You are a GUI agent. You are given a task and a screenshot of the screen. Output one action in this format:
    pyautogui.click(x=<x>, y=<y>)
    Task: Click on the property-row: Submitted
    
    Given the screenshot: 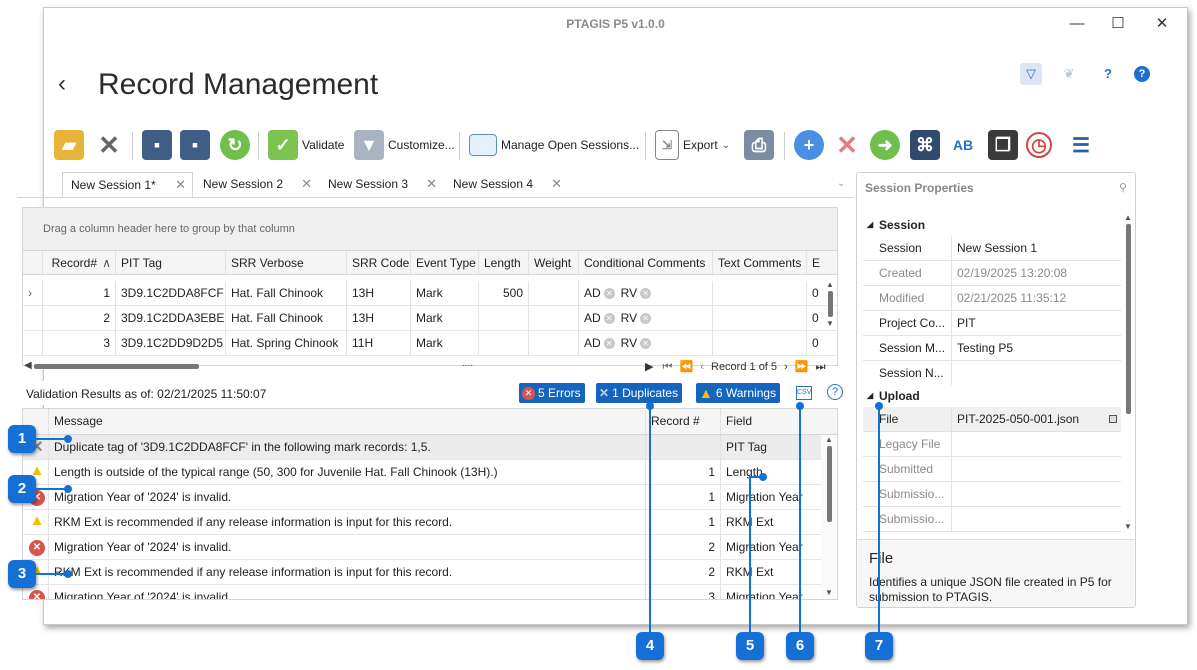 What is the action you would take?
    pyautogui.click(x=992, y=469)
    